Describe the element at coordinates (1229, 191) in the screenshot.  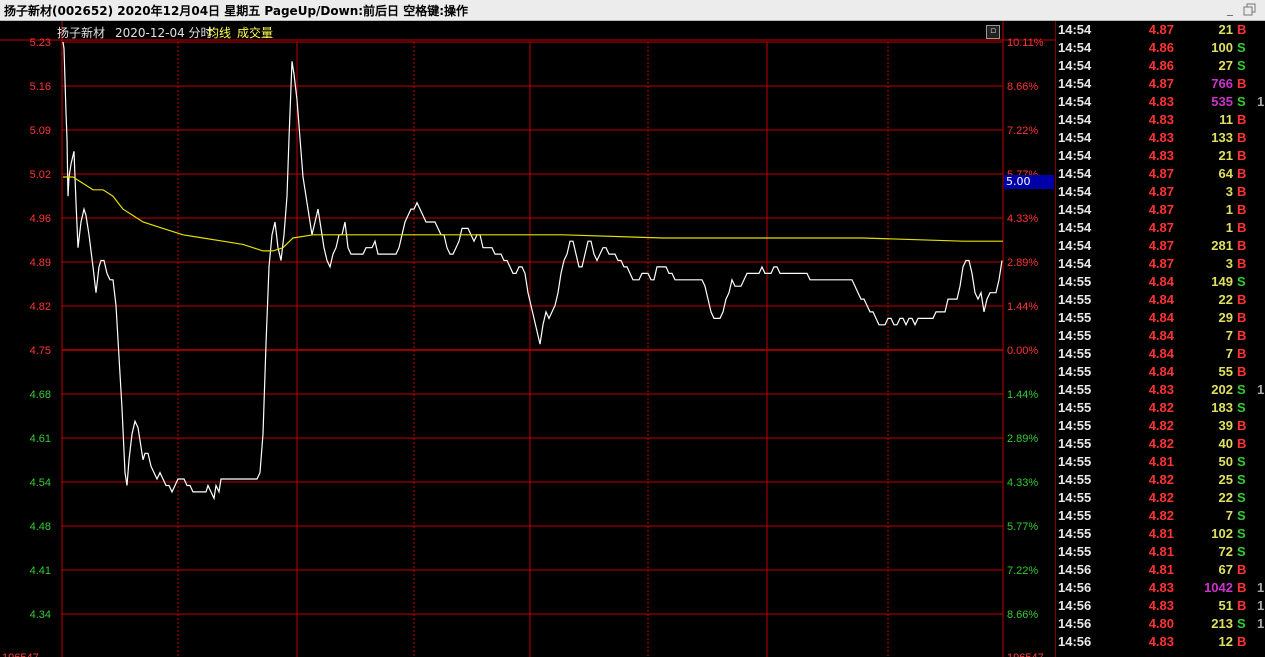
I see `tick-volume: 3` at that location.